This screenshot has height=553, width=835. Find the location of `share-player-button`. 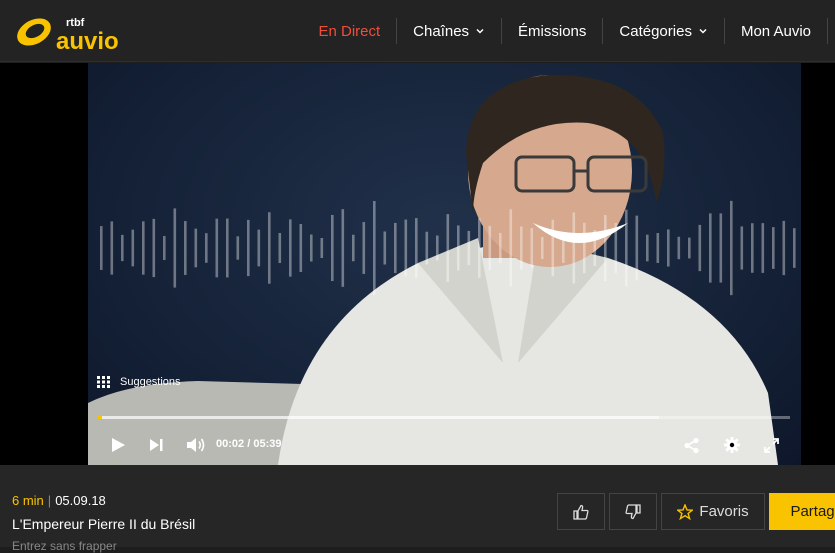

share-player-button is located at coordinates (691, 445).